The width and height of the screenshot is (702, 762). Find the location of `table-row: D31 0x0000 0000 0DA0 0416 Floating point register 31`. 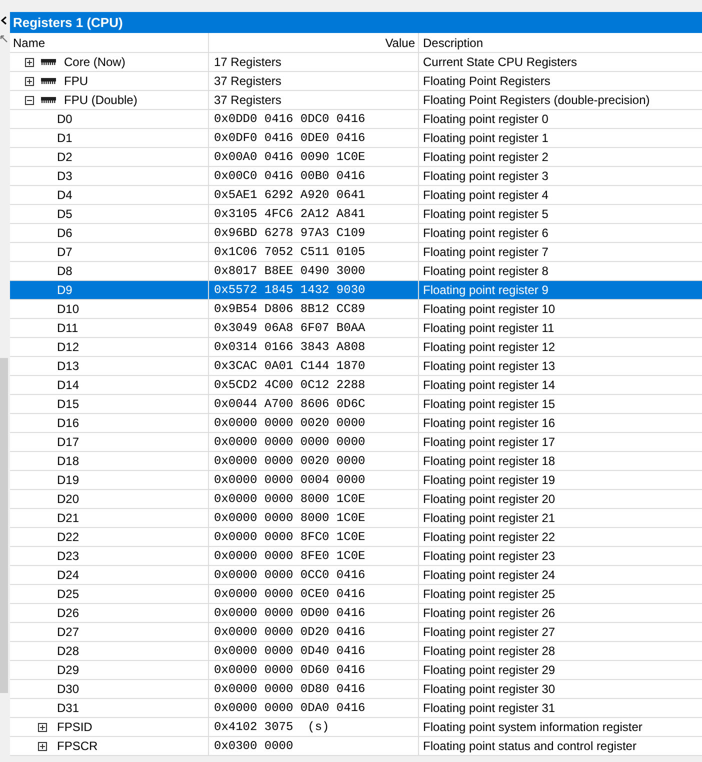

table-row: D31 0x0000 0000 0DA0 0416 Floating point register 31 is located at coordinates (356, 708).